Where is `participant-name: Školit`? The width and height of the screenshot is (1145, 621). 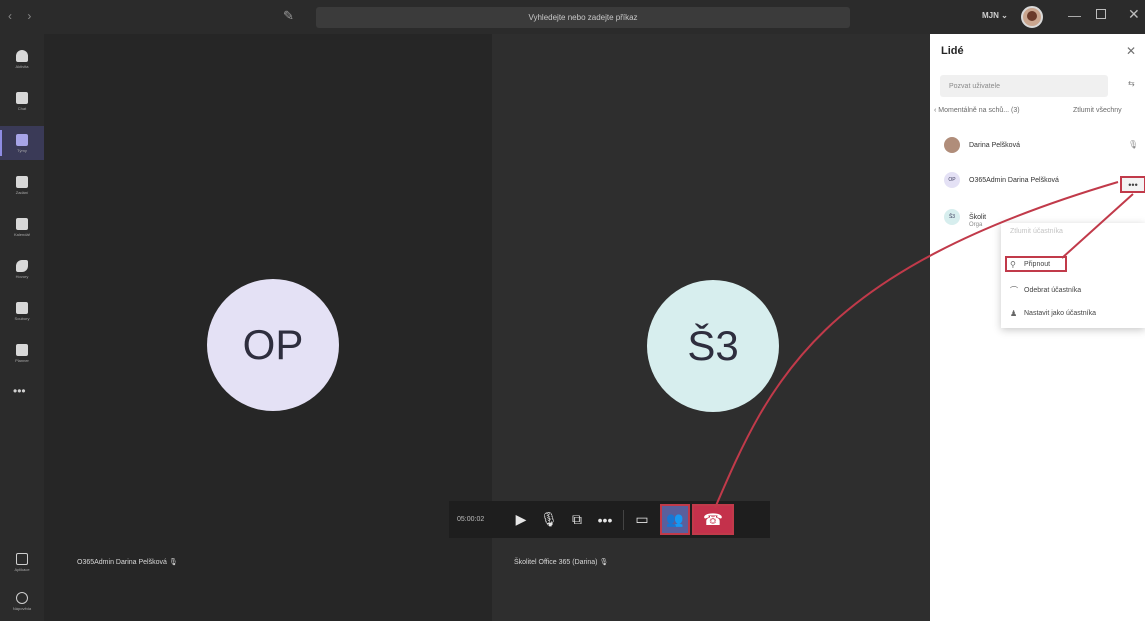 participant-name: Školit is located at coordinates (978, 217).